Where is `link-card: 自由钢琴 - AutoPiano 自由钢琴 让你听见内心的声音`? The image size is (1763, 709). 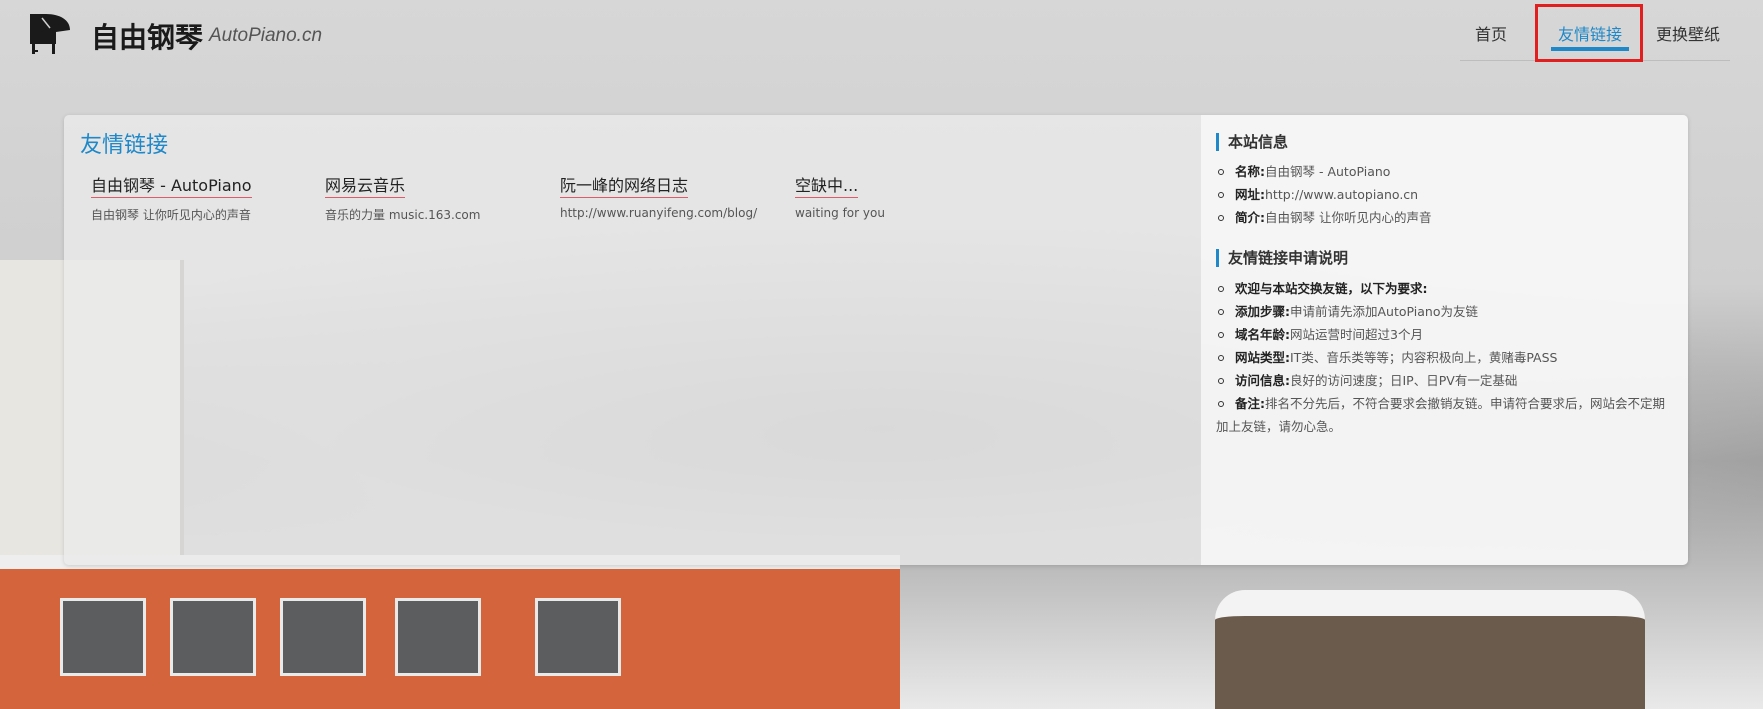 link-card: 自由钢琴 - AutoPiano 自由钢琴 让你听见内心的声音 is located at coordinates (206, 197).